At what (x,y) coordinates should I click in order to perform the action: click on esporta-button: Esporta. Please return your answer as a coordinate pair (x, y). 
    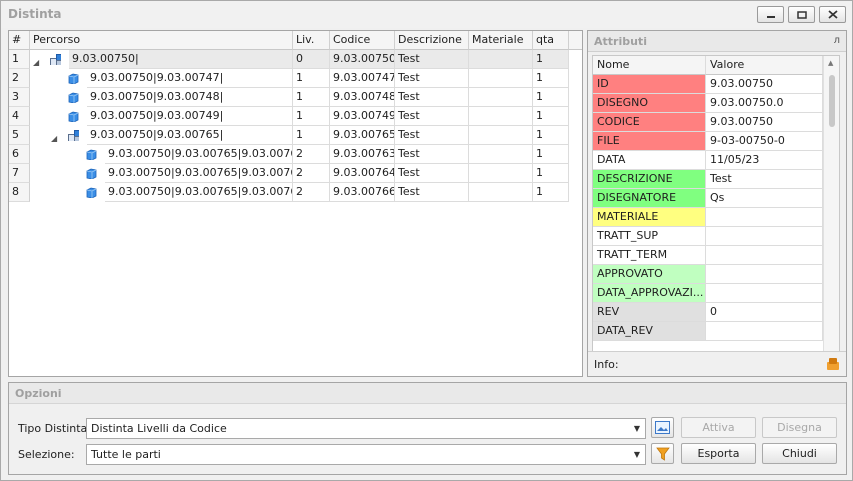
    Looking at the image, I should click on (718, 453).